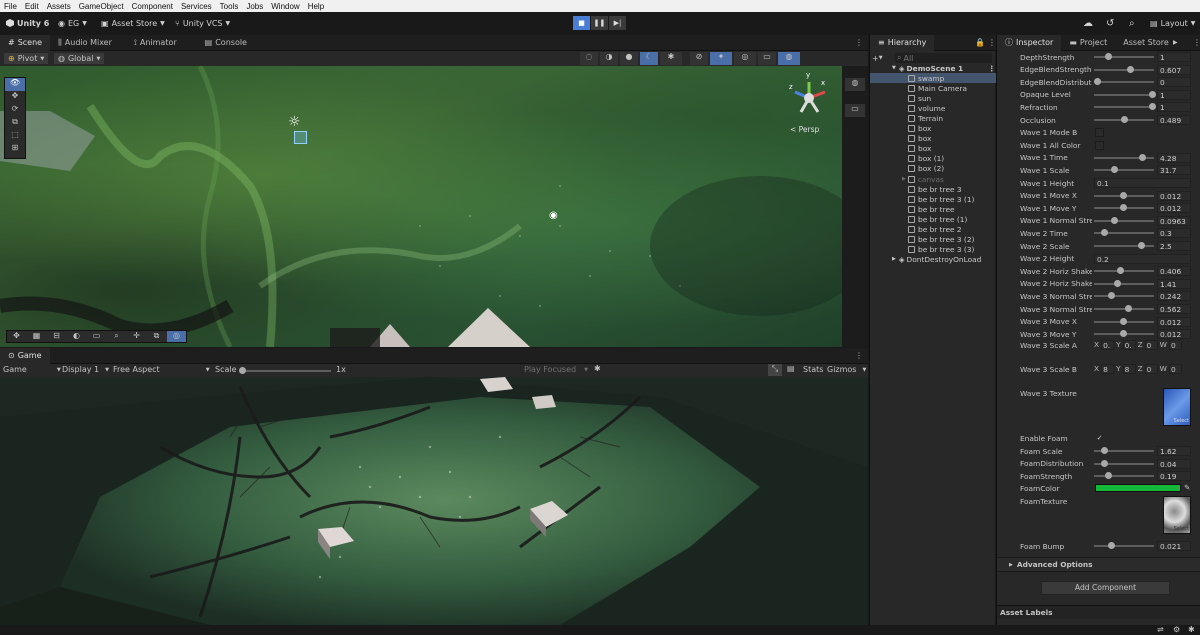  What do you see at coordinates (59, 6) in the screenshot?
I see `menu-assets: Assets` at bounding box center [59, 6].